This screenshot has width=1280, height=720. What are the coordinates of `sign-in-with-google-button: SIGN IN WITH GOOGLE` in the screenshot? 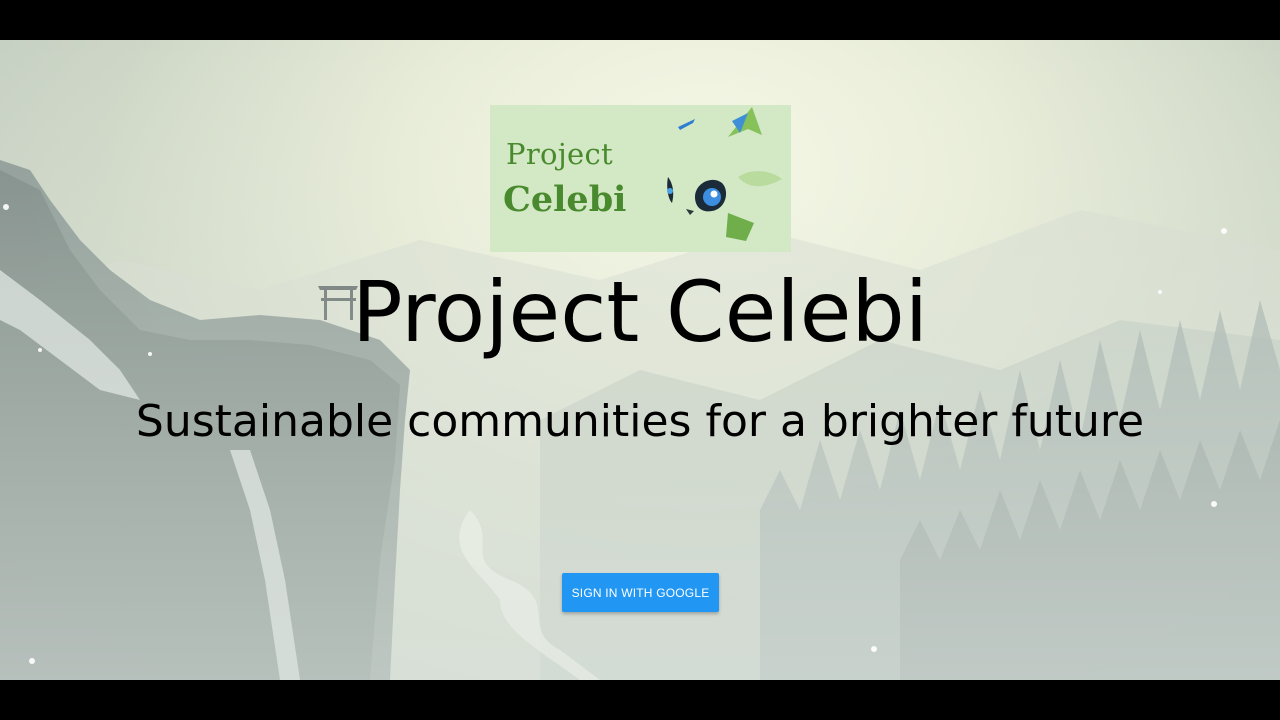 It's located at (640, 592).